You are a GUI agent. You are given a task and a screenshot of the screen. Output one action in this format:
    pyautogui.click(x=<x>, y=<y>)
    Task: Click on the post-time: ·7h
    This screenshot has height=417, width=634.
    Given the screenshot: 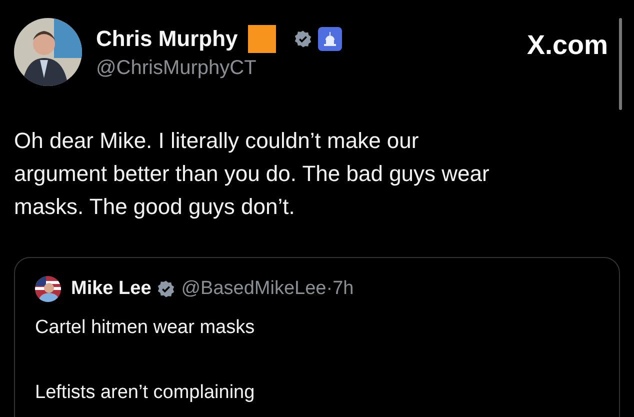 What is the action you would take?
    pyautogui.click(x=340, y=289)
    